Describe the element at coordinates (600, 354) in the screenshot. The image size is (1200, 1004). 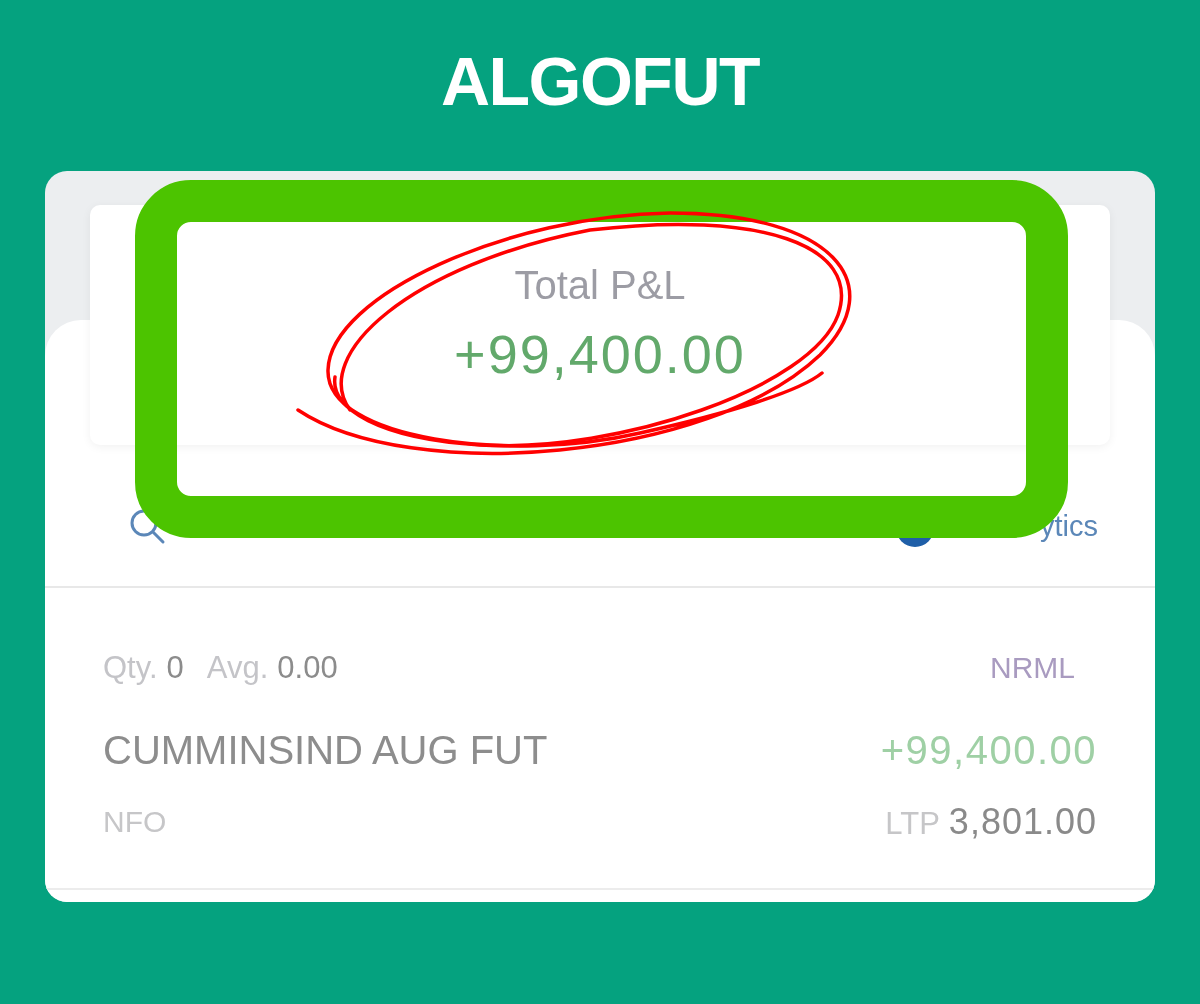
I see `total-pnl-value: +99,400.00` at that location.